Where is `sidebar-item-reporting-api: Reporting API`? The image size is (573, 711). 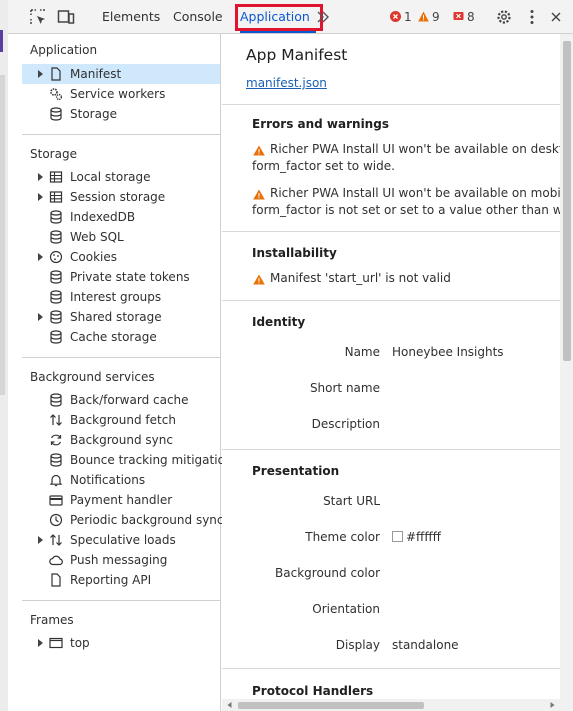
sidebar-item-reporting-api: Reporting API is located at coordinates (121, 580).